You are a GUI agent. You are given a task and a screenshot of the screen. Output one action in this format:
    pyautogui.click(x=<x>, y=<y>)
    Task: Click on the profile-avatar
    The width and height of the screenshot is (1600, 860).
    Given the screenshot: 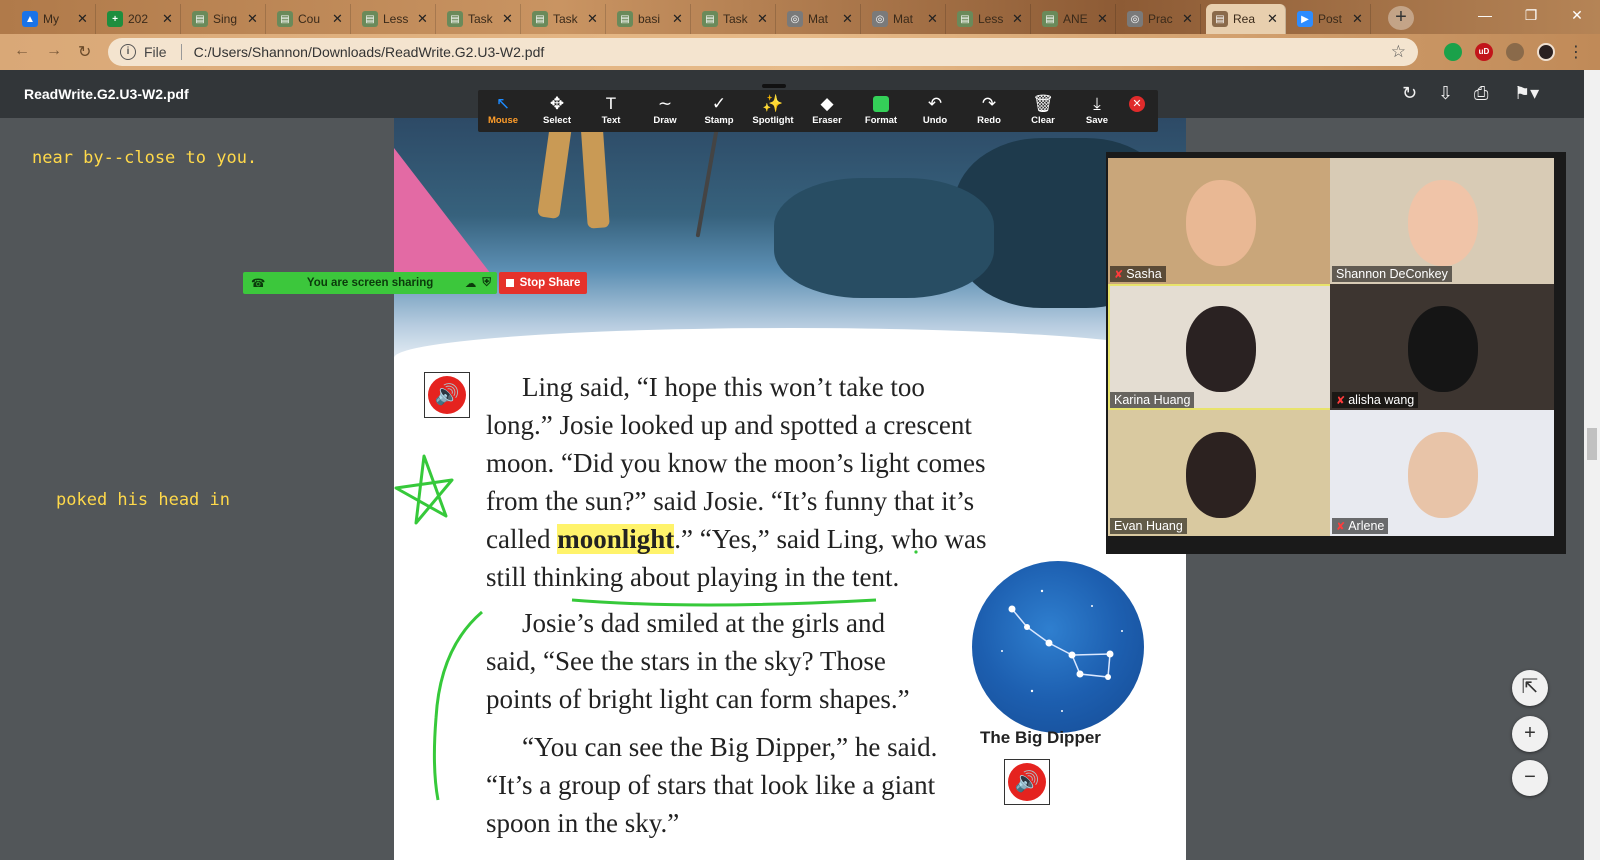 What is the action you would take?
    pyautogui.click(x=1546, y=52)
    